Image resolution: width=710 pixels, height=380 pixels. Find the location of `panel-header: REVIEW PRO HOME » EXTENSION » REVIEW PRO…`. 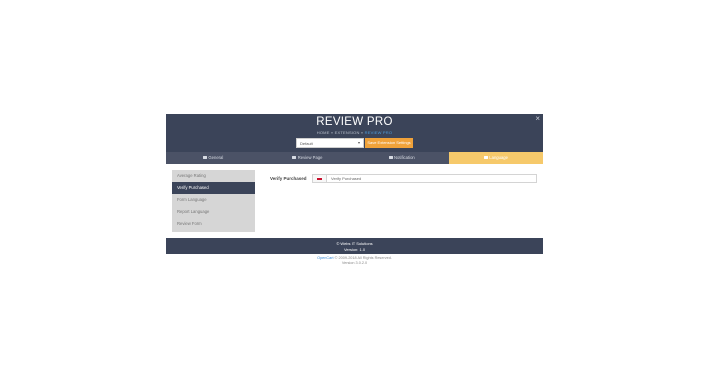

panel-header: REVIEW PRO HOME » EXTENSION » REVIEW PRO… is located at coordinates (354, 133).